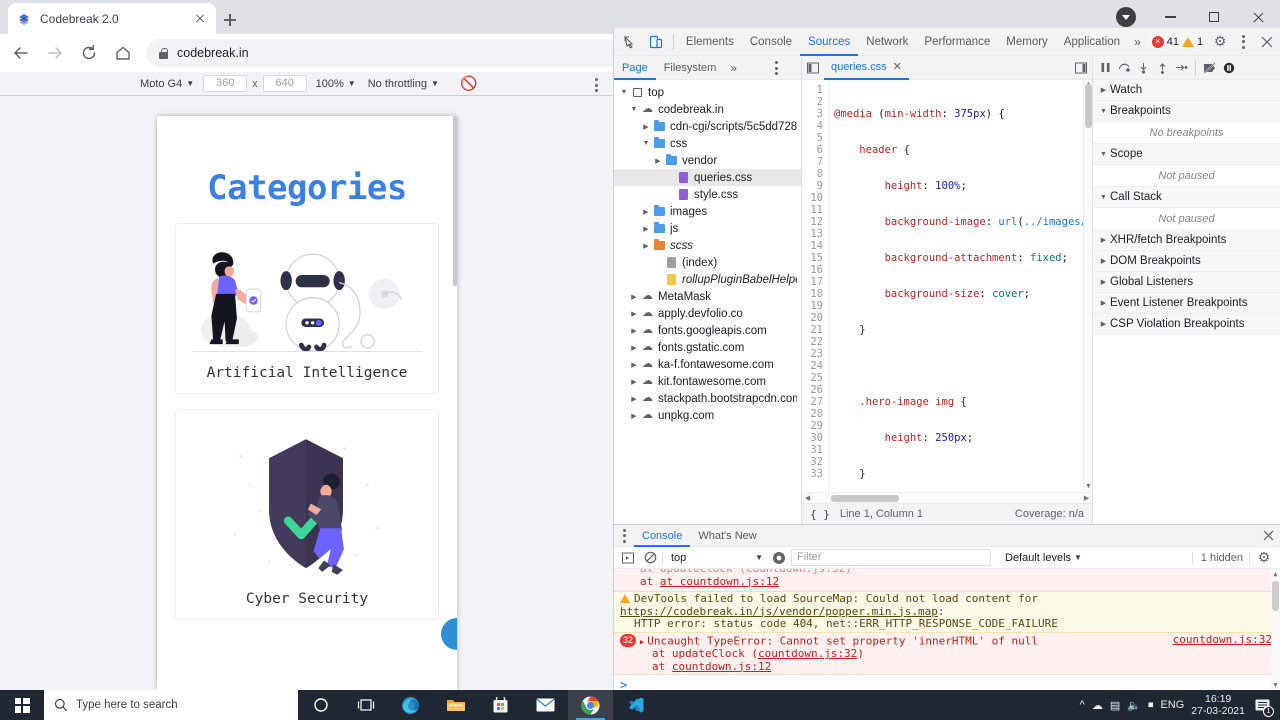 The width and height of the screenshot is (1280, 720). I want to click on reload-icon, so click(89, 53).